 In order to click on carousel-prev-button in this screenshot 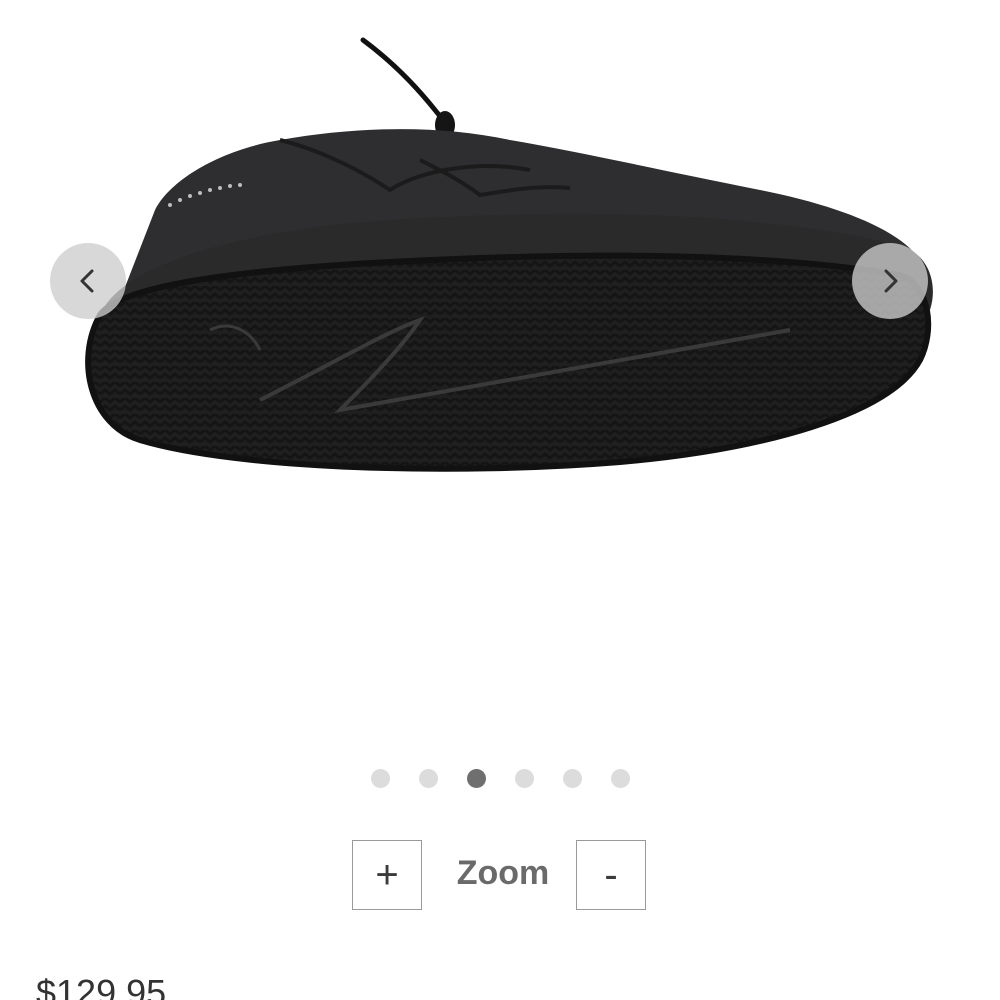, I will do `click(88, 281)`.